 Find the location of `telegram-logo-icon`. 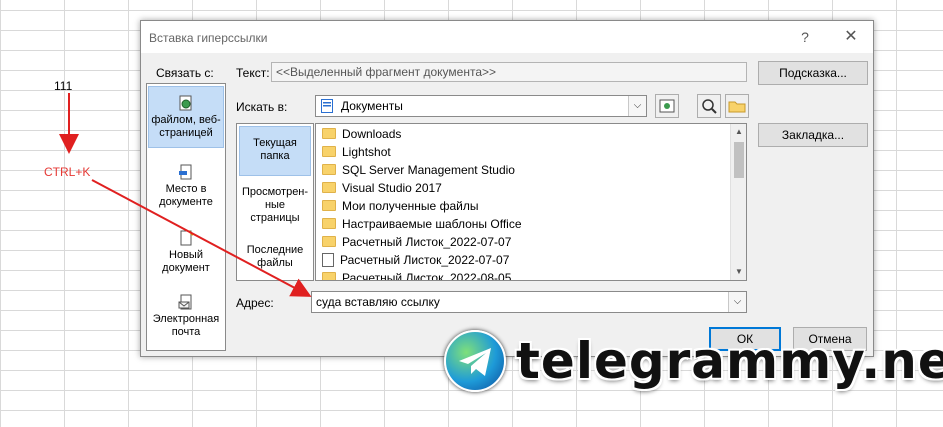

telegram-logo-icon is located at coordinates (475, 361).